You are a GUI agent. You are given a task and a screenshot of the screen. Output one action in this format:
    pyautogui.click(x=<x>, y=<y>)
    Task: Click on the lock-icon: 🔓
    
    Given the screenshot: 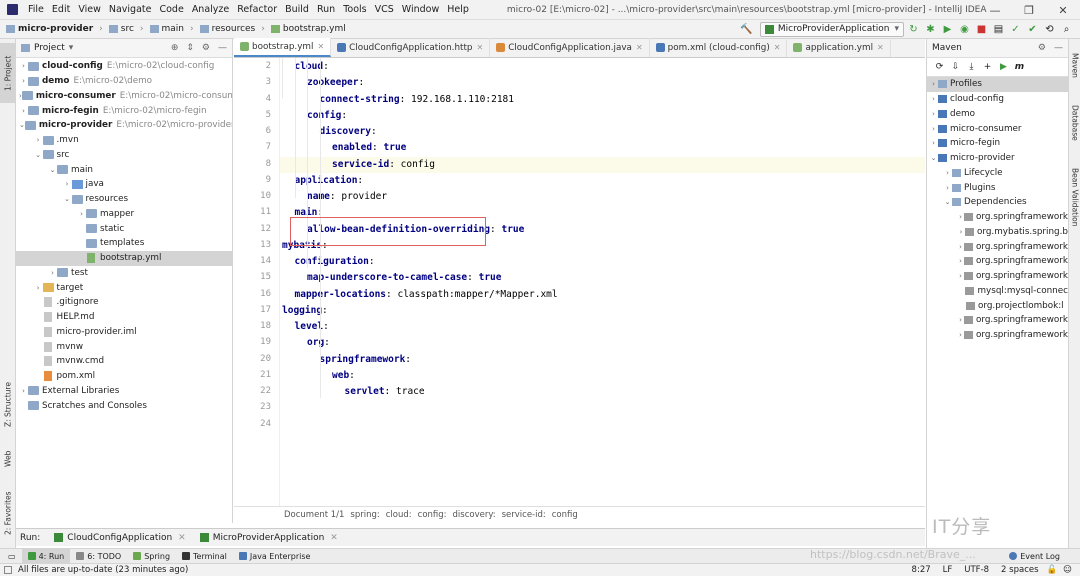 What is the action you would take?
    pyautogui.click(x=1052, y=570)
    